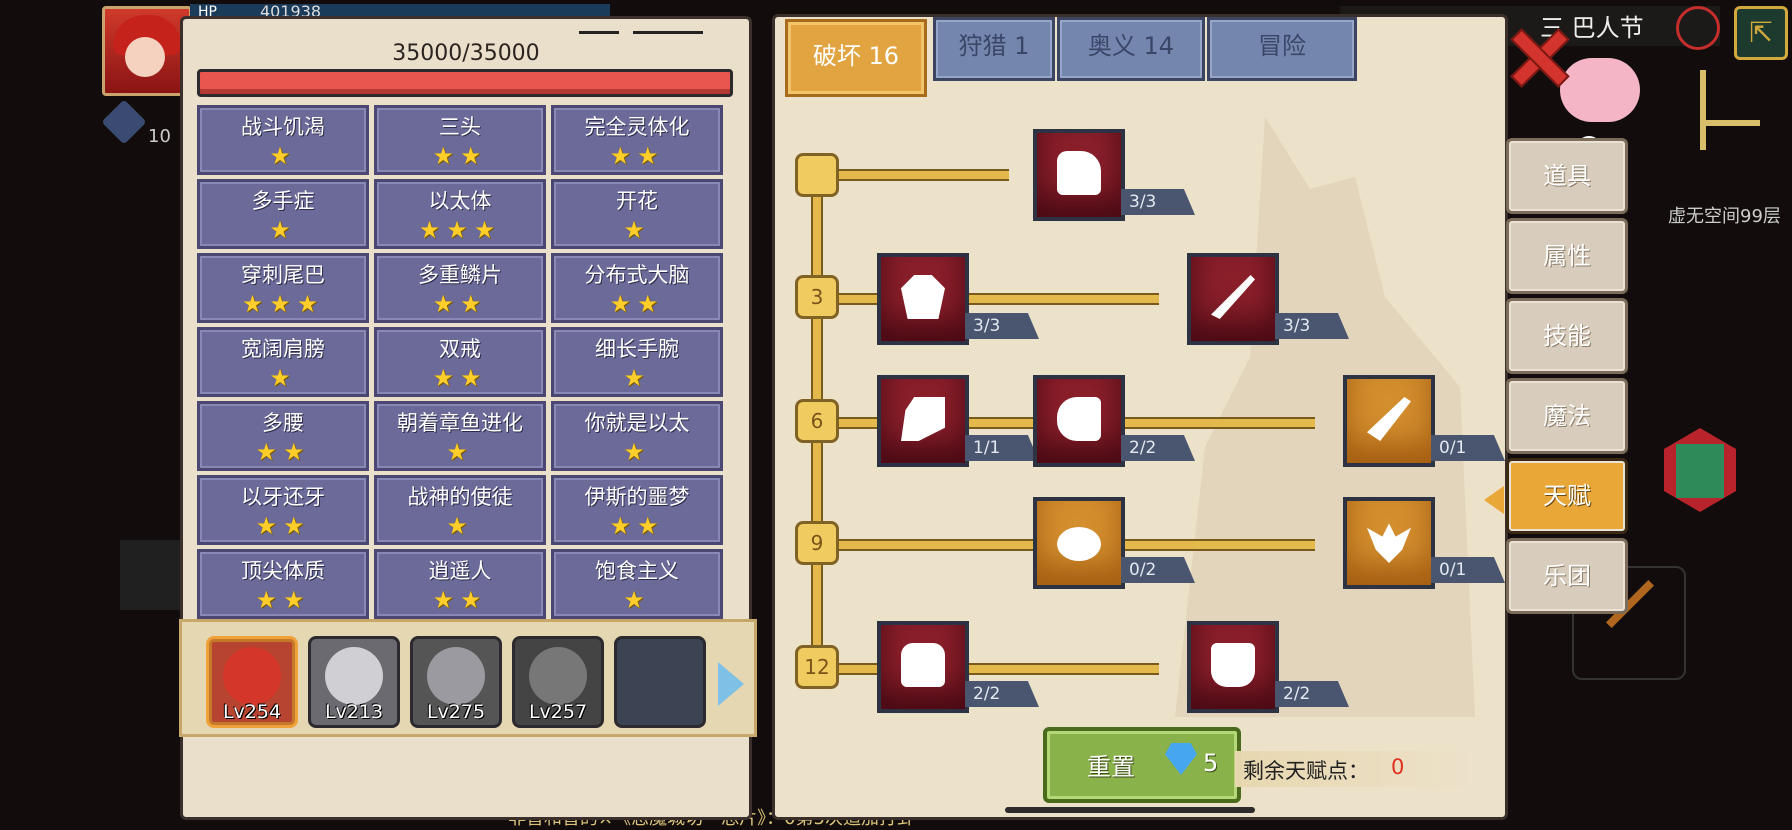 The height and width of the screenshot is (830, 1792). What do you see at coordinates (252, 682) in the screenshot?
I see `hero-slot-selected: Lv254` at bounding box center [252, 682].